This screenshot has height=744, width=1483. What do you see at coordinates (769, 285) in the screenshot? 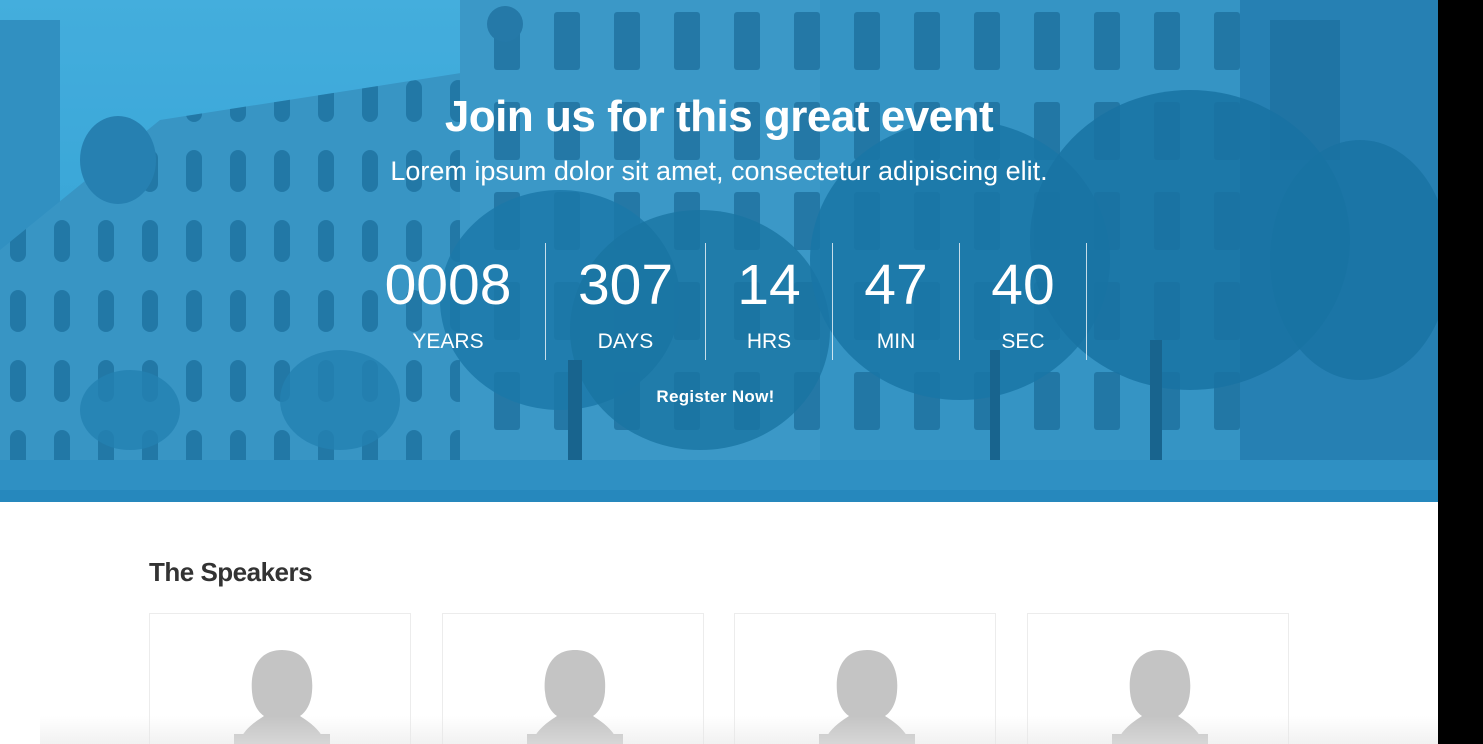
I see `countdown-value: 14` at bounding box center [769, 285].